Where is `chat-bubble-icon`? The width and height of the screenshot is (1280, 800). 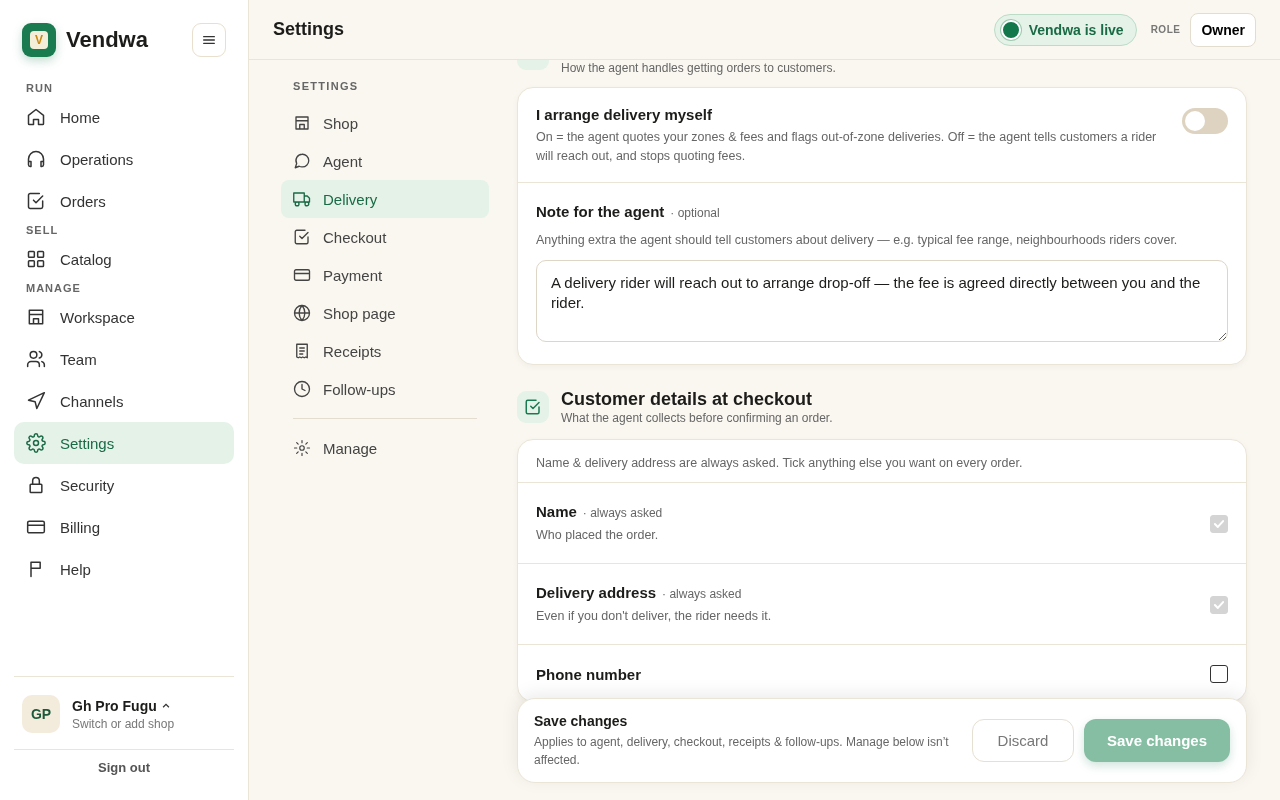 chat-bubble-icon is located at coordinates (302, 161).